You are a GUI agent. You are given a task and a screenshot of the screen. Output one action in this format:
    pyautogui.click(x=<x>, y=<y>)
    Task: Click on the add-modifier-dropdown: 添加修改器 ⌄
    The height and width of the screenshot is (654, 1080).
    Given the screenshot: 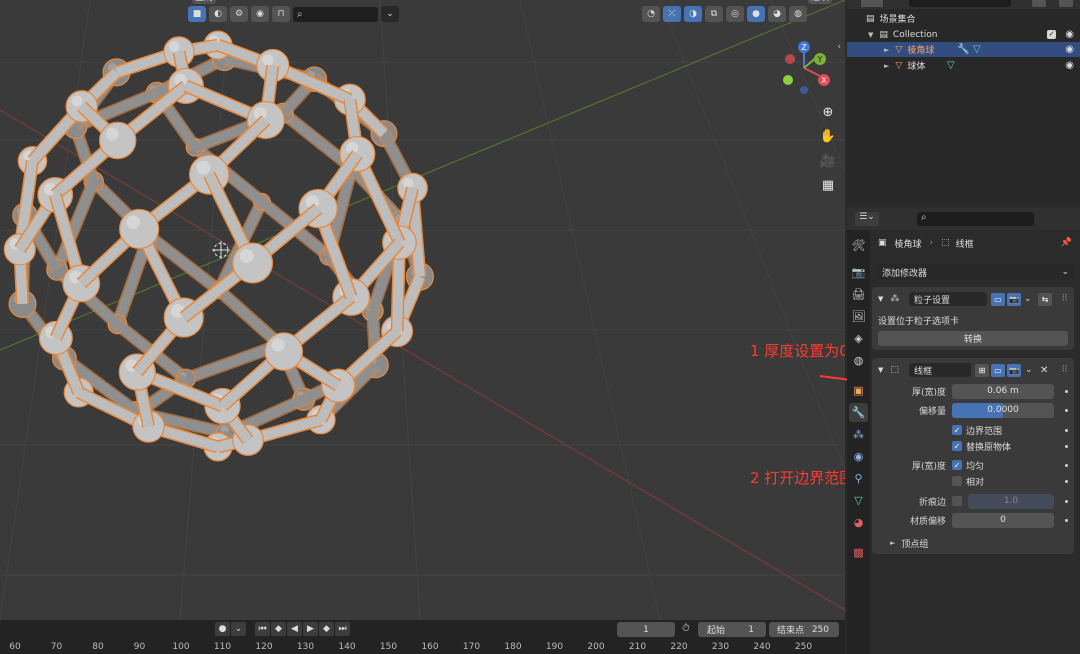 What is the action you would take?
    pyautogui.click(x=975, y=272)
    